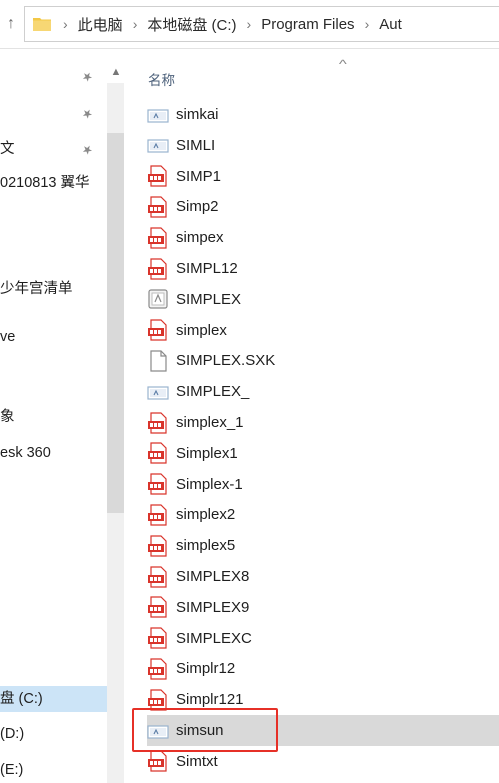  I want to click on nav-item-folder-list: 少年宫清单, so click(56, 289).